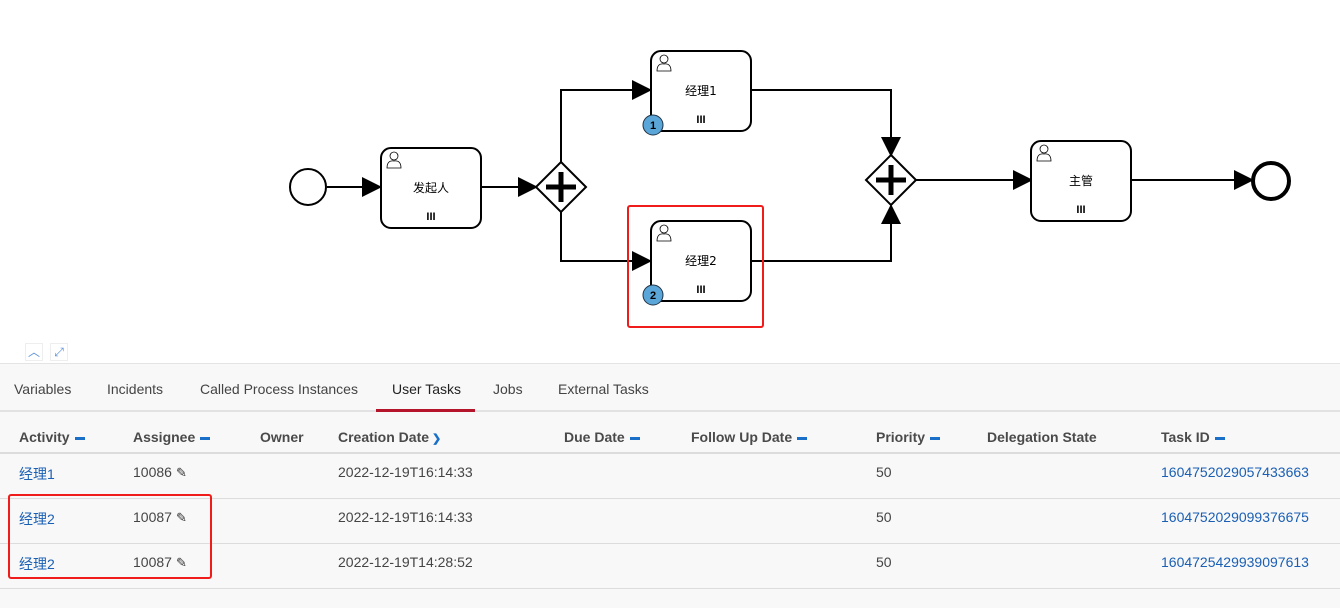  I want to click on end-event, so click(1271, 181).